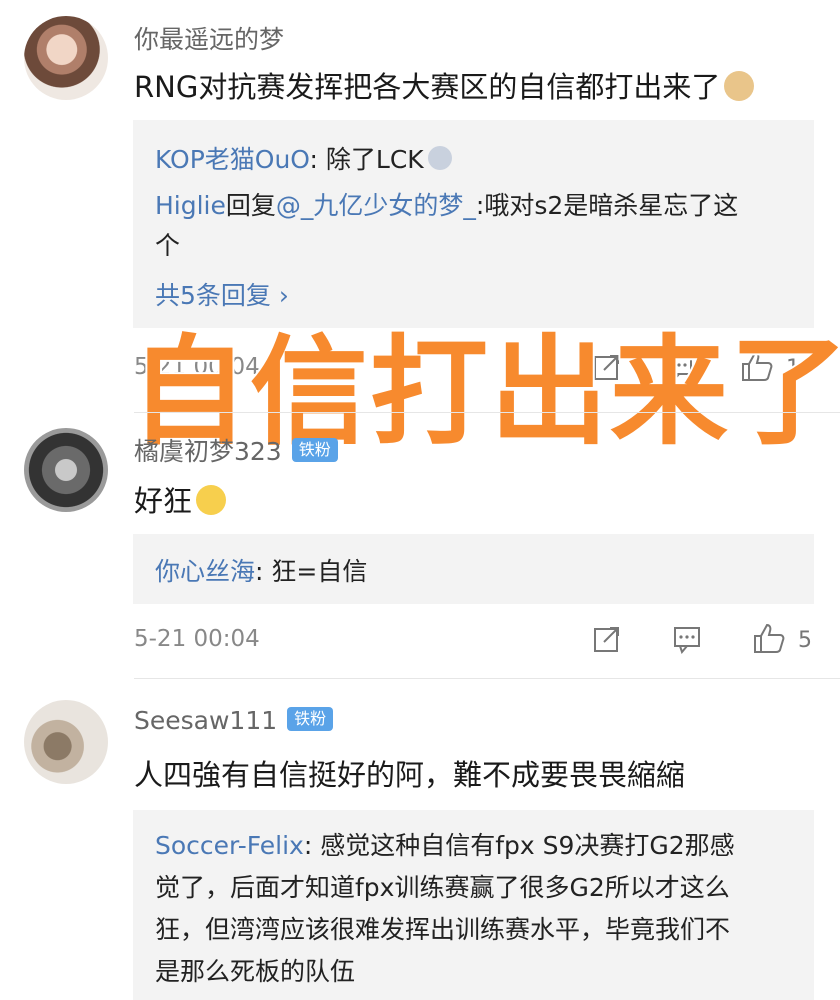 This screenshot has width=840, height=1000. What do you see at coordinates (205, 720) in the screenshot?
I see `username: Seesaw111` at bounding box center [205, 720].